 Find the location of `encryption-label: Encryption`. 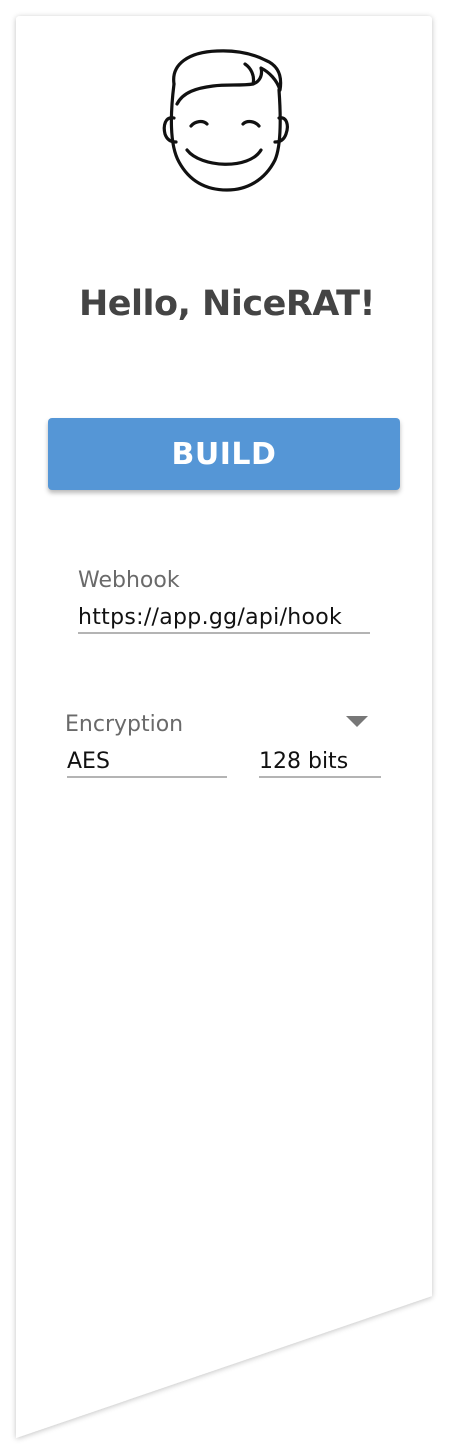

encryption-label: Encryption is located at coordinates (124, 724).